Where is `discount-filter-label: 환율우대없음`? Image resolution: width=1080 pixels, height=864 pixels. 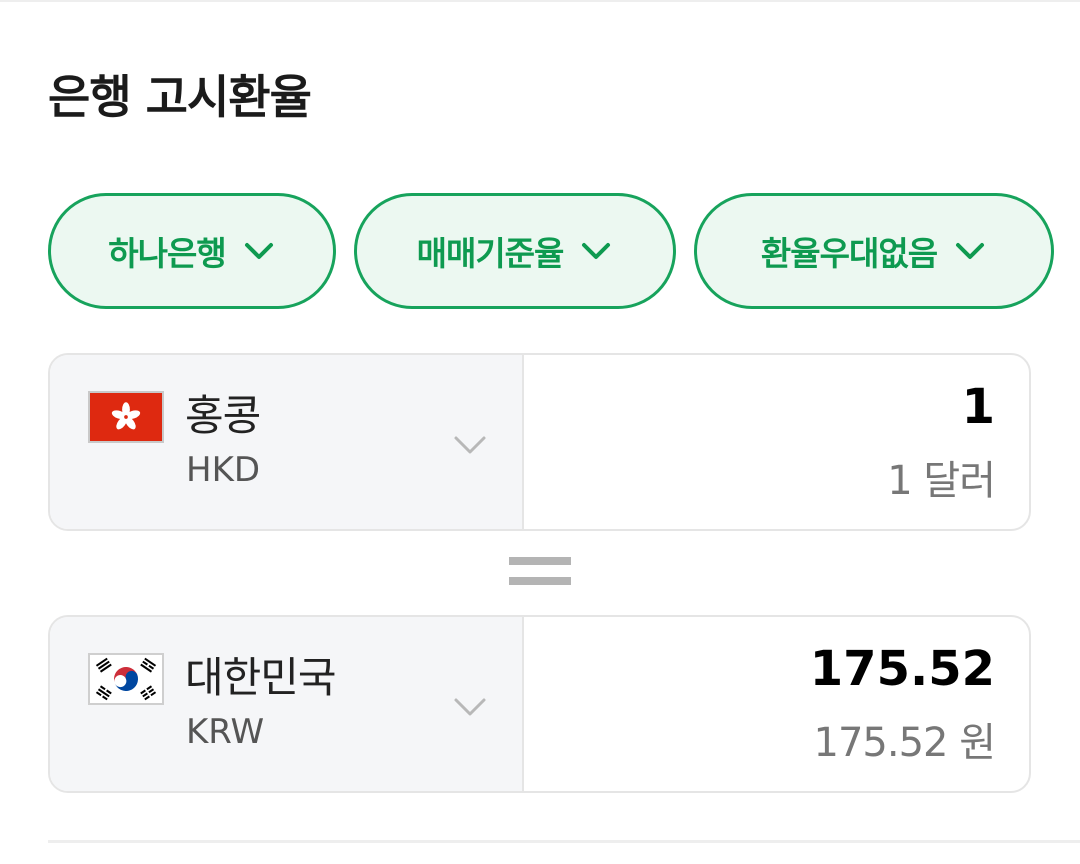
discount-filter-label: 환율우대없음 is located at coordinates (849, 253).